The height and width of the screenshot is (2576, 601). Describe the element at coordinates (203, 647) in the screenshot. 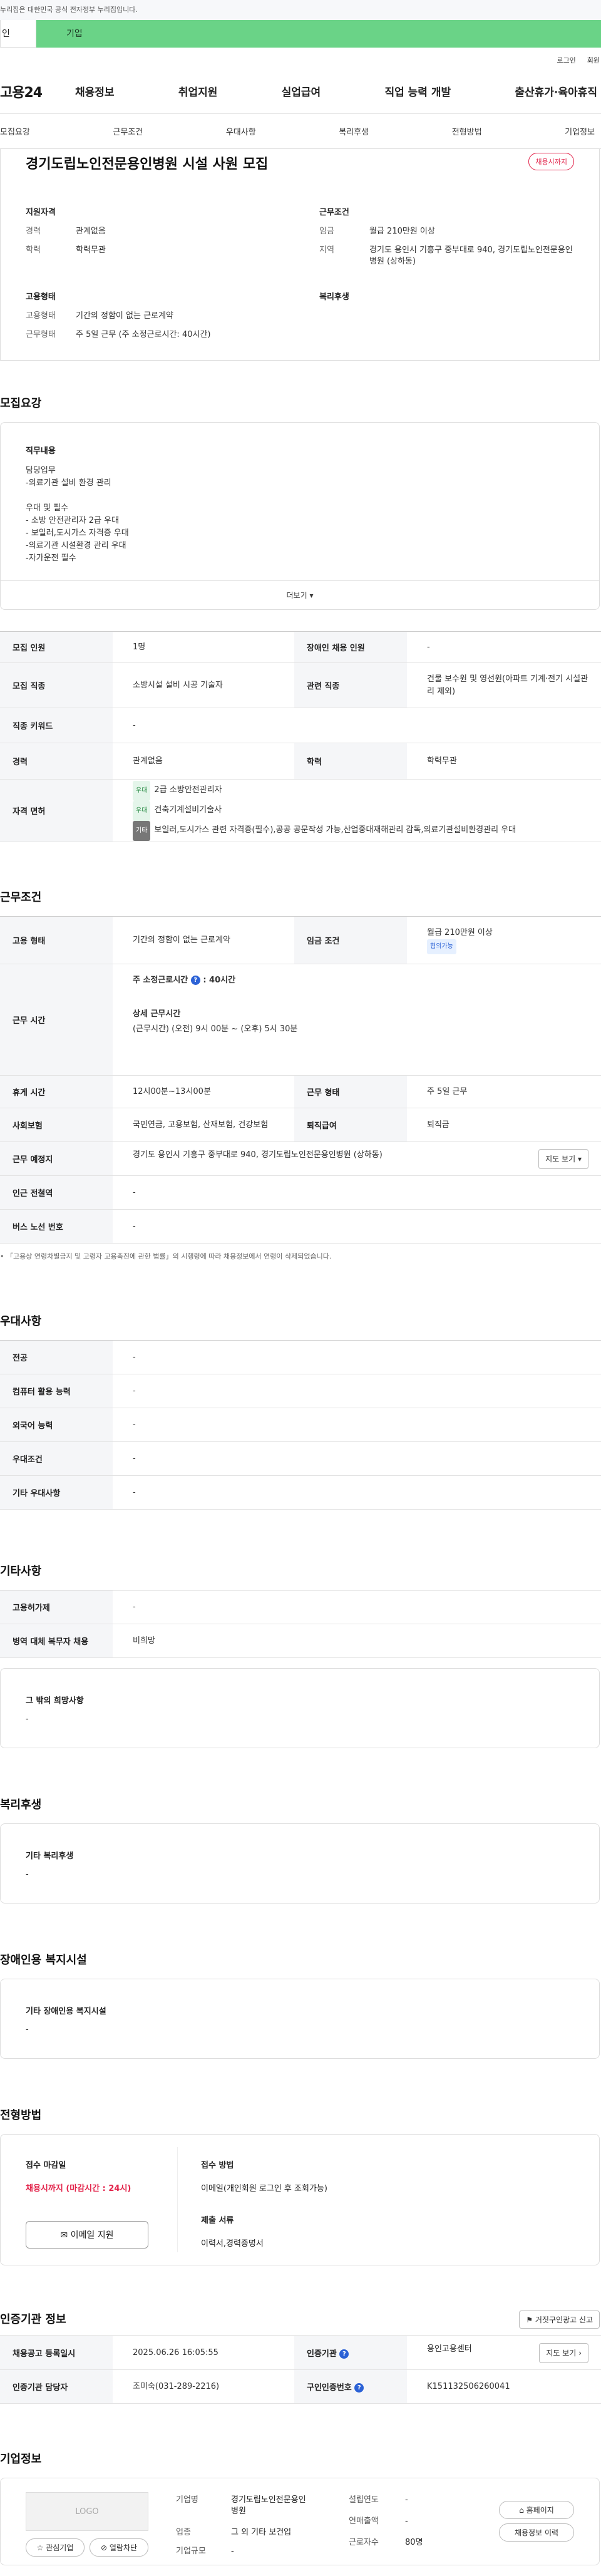

I see `headcount-value: 1명` at that location.